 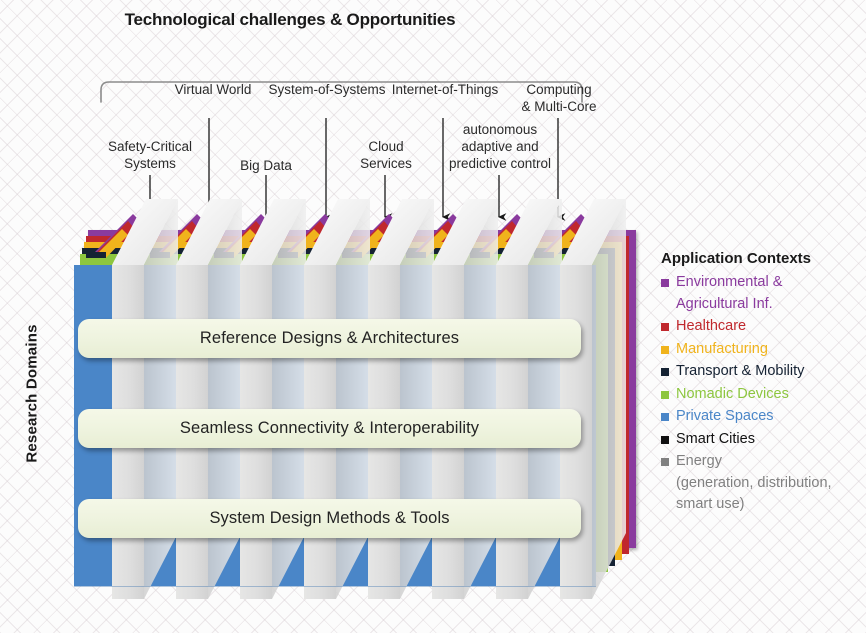 What do you see at coordinates (711, 326) in the screenshot?
I see `legend-label: Healthcare` at bounding box center [711, 326].